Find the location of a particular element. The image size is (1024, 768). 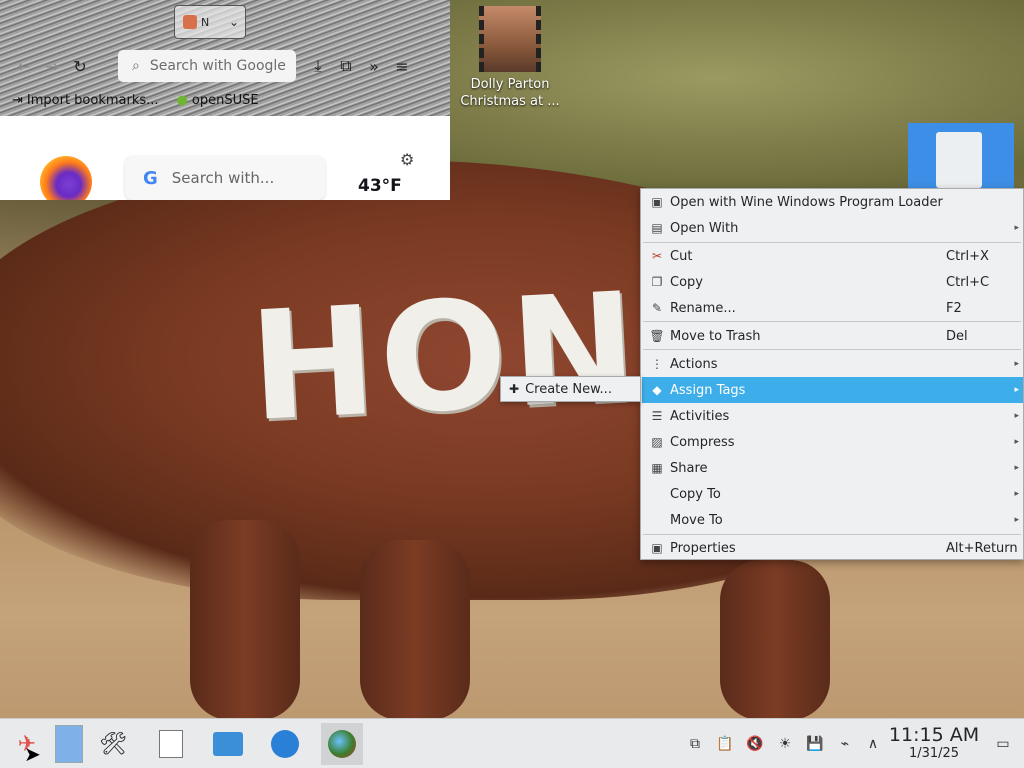

url-bar: ⌕ Search with Google is located at coordinates (207, 66).